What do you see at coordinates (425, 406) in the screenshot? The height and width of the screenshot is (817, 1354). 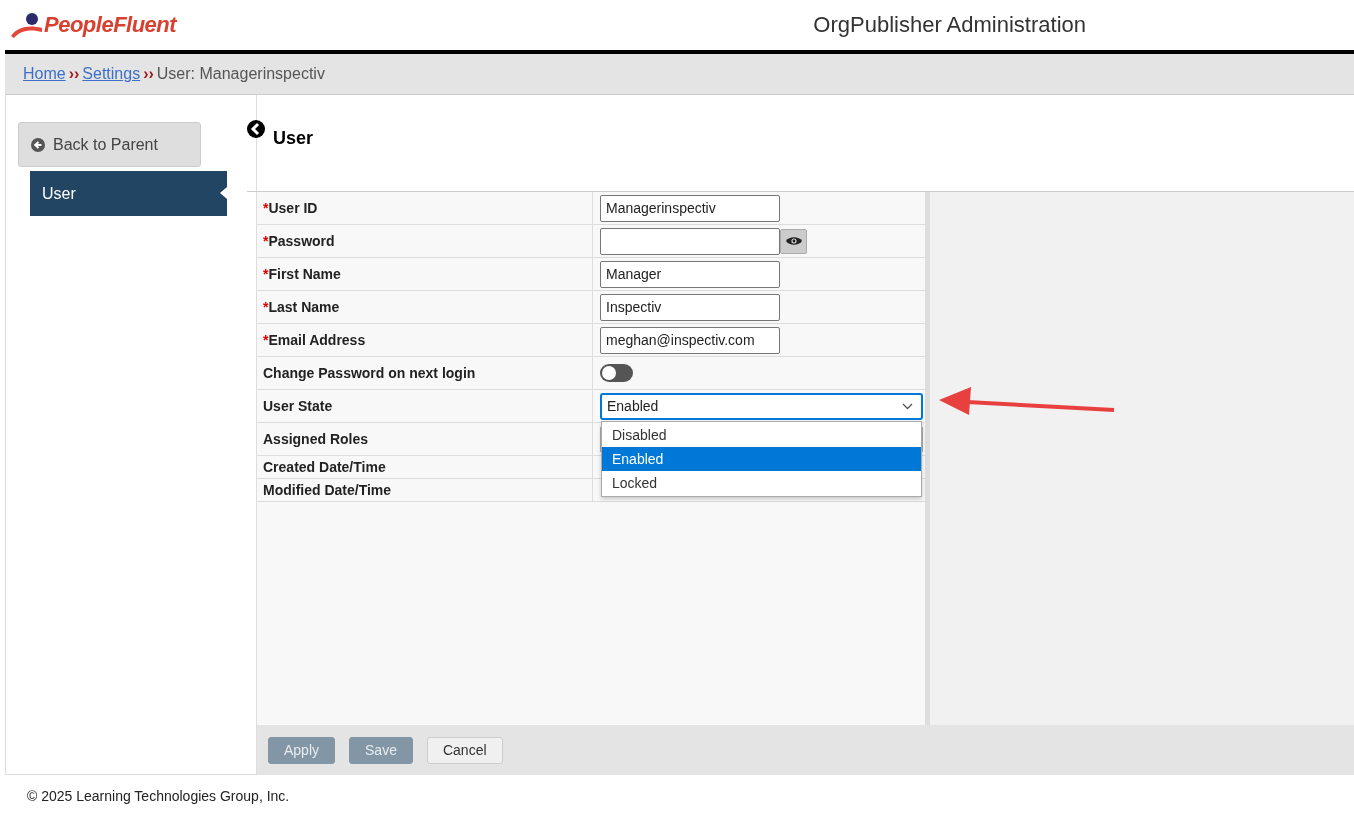 I see `field-label: User State` at bounding box center [425, 406].